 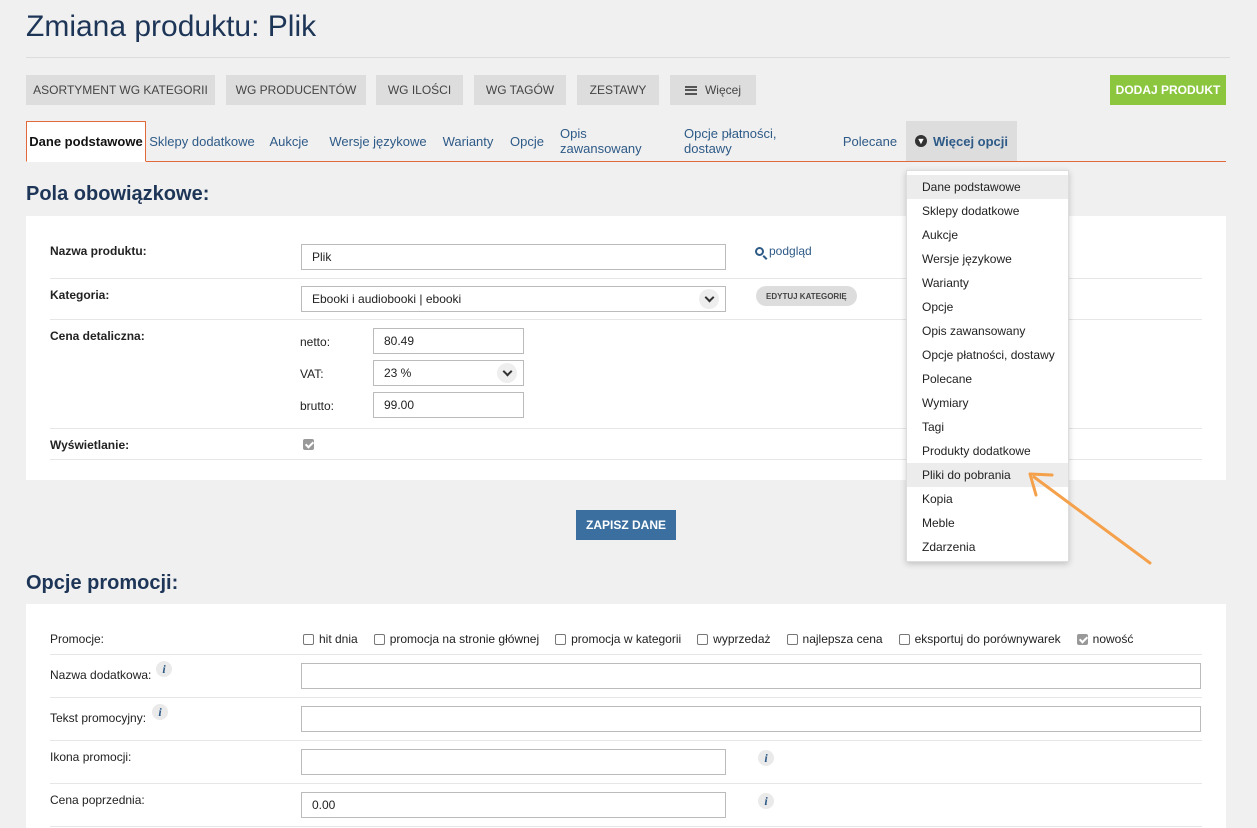 What do you see at coordinates (722, 90) in the screenshot?
I see `more-button-label: Więcej` at bounding box center [722, 90].